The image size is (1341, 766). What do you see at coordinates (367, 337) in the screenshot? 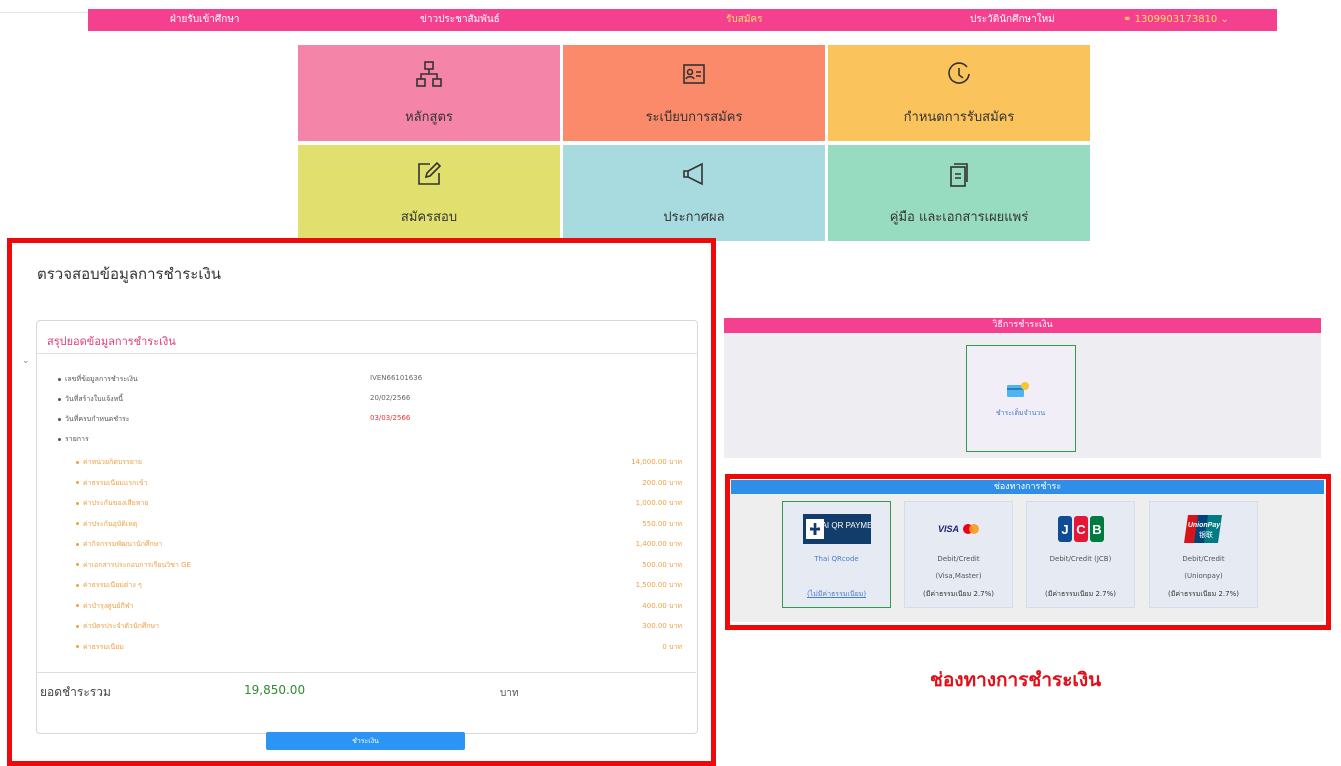
I see `card-header: สรุปยอดข้อมูลการชำระเงิน` at bounding box center [367, 337].